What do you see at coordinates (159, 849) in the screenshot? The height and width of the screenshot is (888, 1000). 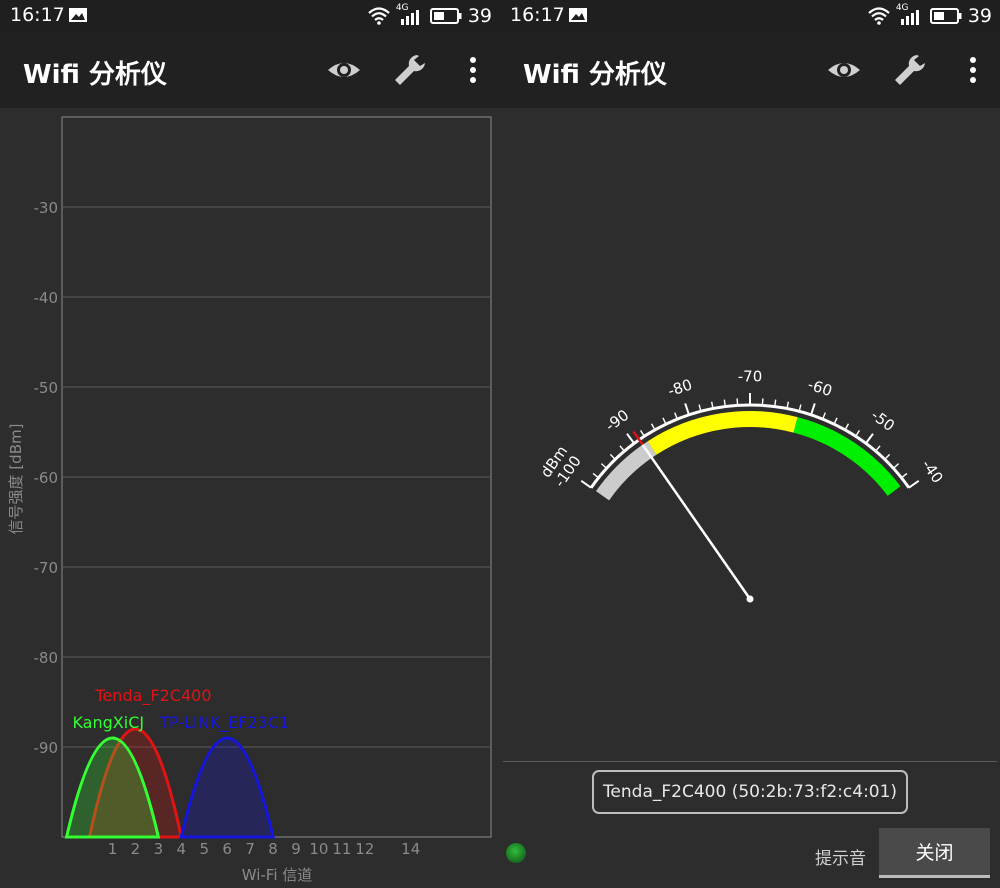 I see `x-tick-label: 3` at bounding box center [159, 849].